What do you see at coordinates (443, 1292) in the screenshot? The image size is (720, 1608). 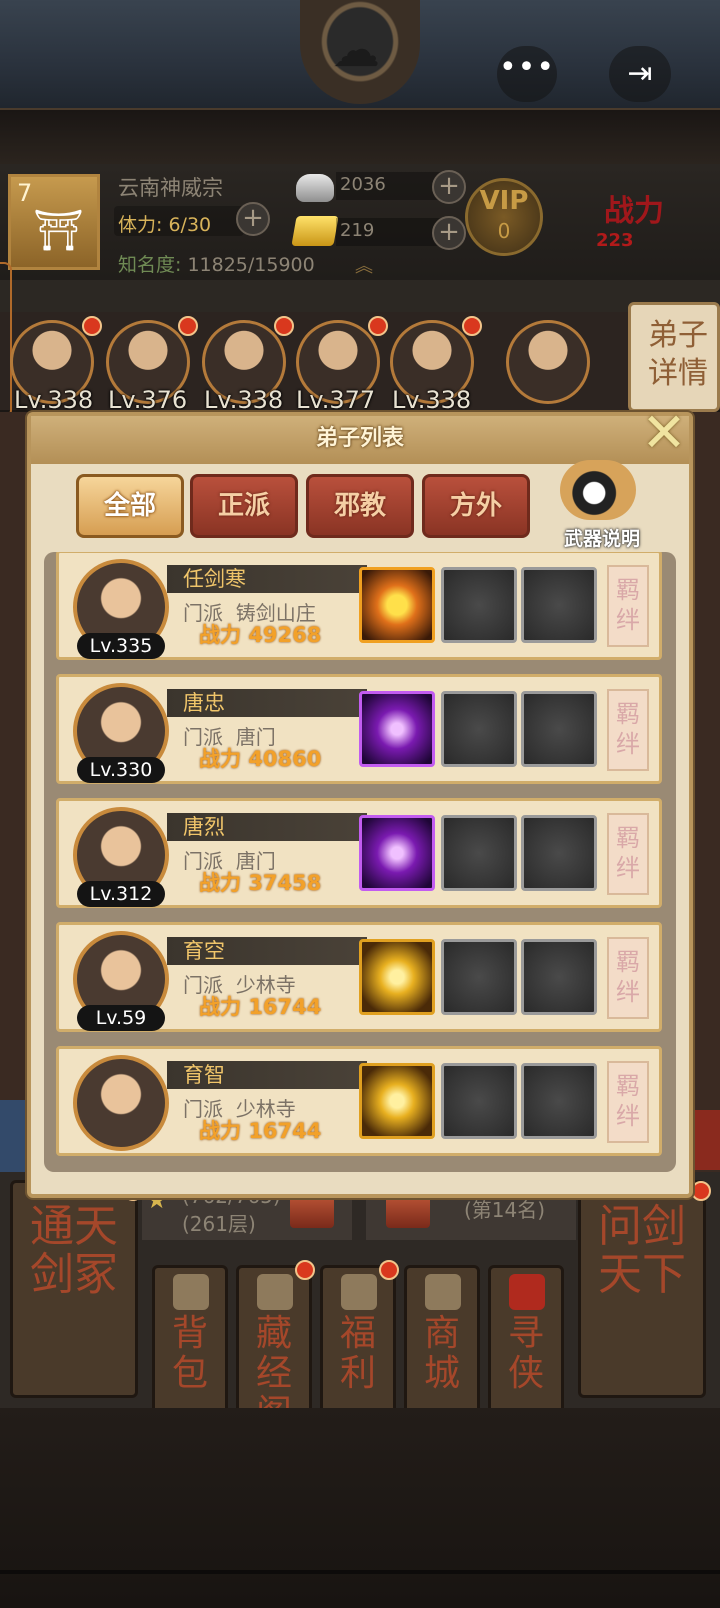 I see `shop-icon` at bounding box center [443, 1292].